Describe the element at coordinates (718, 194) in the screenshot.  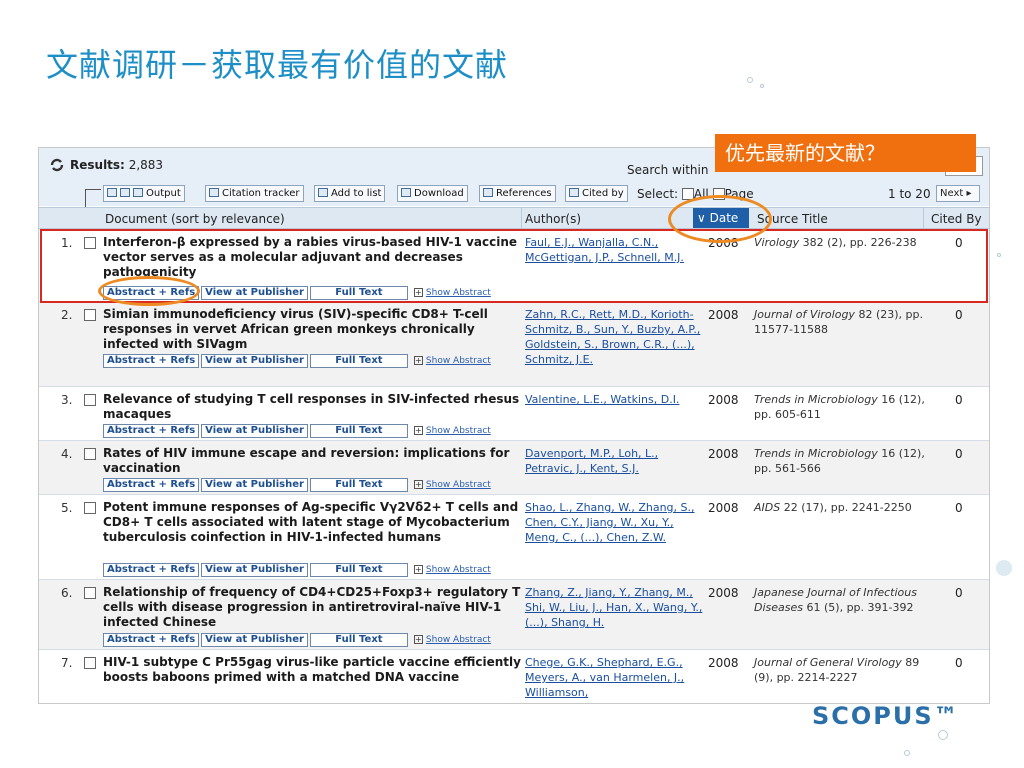
I see `select-page-checkbox` at that location.